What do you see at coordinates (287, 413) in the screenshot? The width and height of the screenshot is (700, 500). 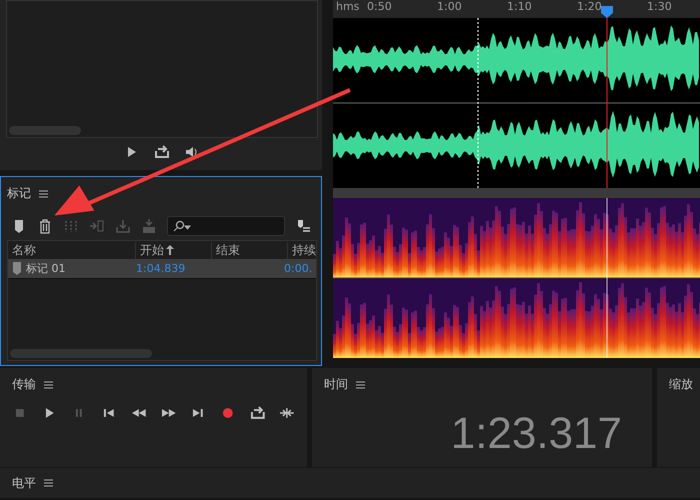 I see `skip-icon` at bounding box center [287, 413].